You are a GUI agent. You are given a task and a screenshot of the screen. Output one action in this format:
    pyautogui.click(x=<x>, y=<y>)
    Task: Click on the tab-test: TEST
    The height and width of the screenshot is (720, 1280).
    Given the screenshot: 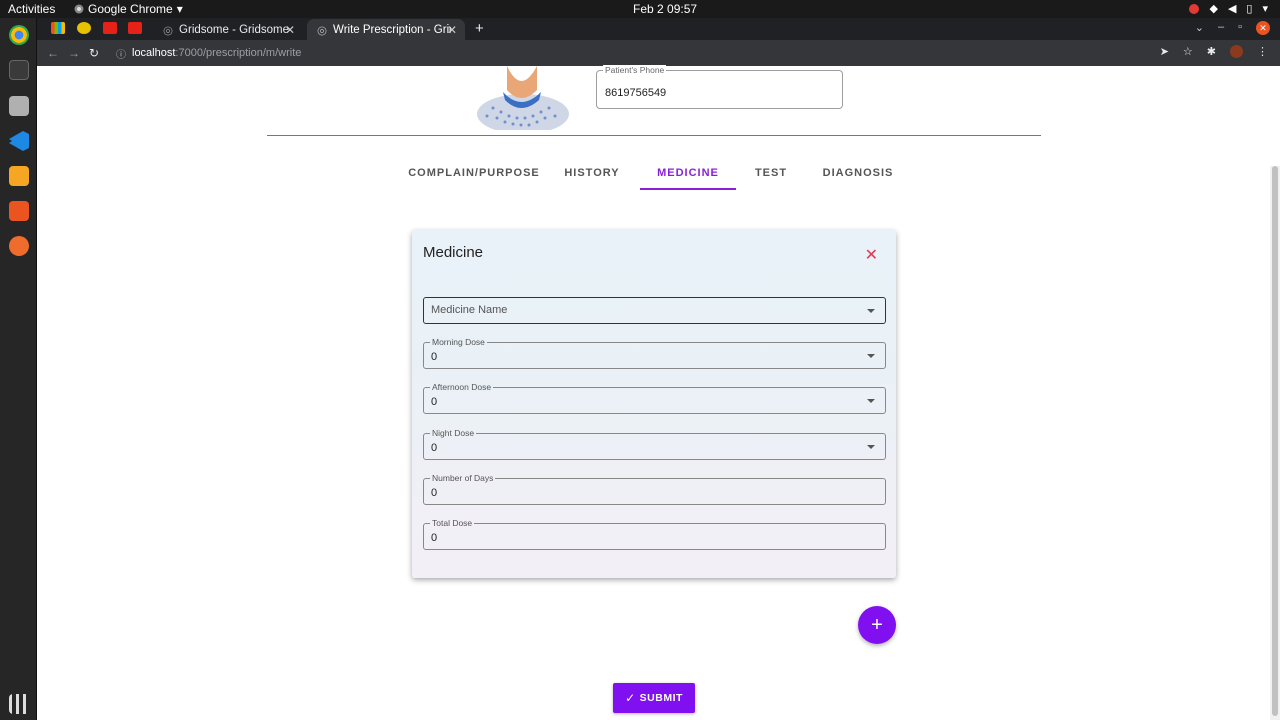 What is the action you would take?
    pyautogui.click(x=771, y=175)
    